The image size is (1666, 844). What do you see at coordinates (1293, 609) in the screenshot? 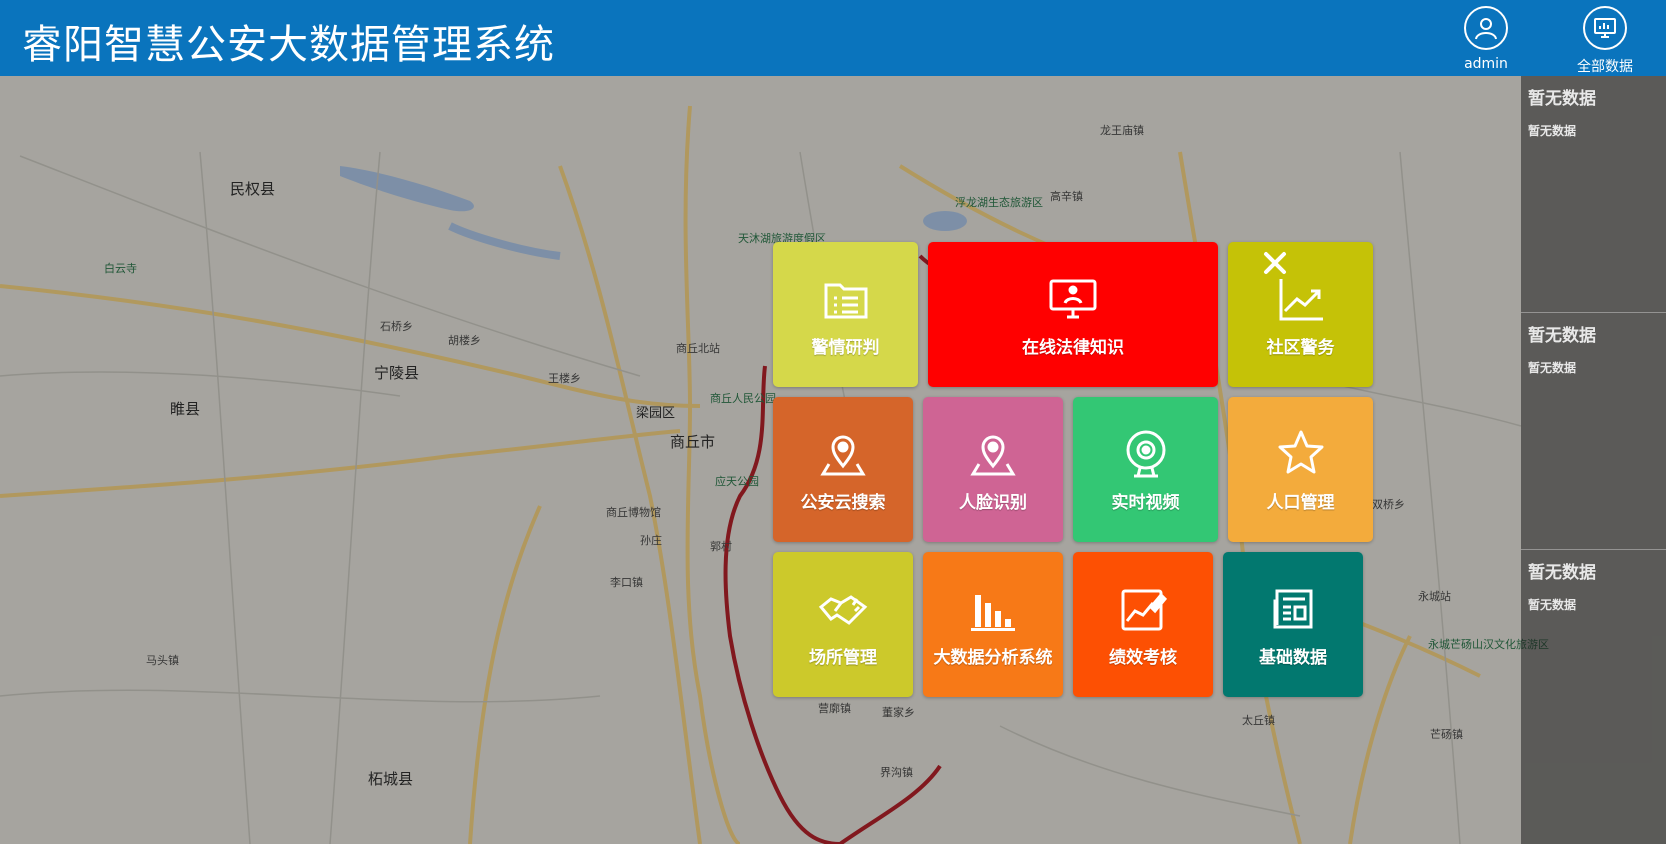
I see `newspaper-icon` at bounding box center [1293, 609].